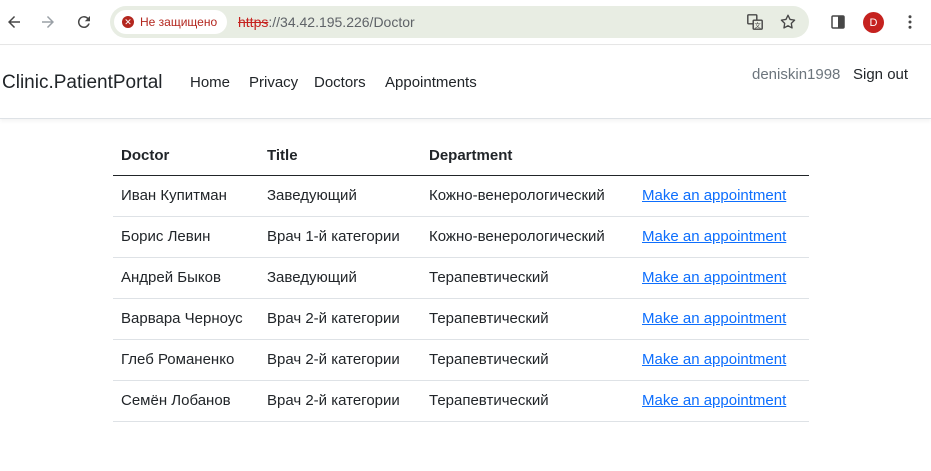  What do you see at coordinates (186, 278) in the screenshot?
I see `doctor-name: Андрей Быков` at bounding box center [186, 278].